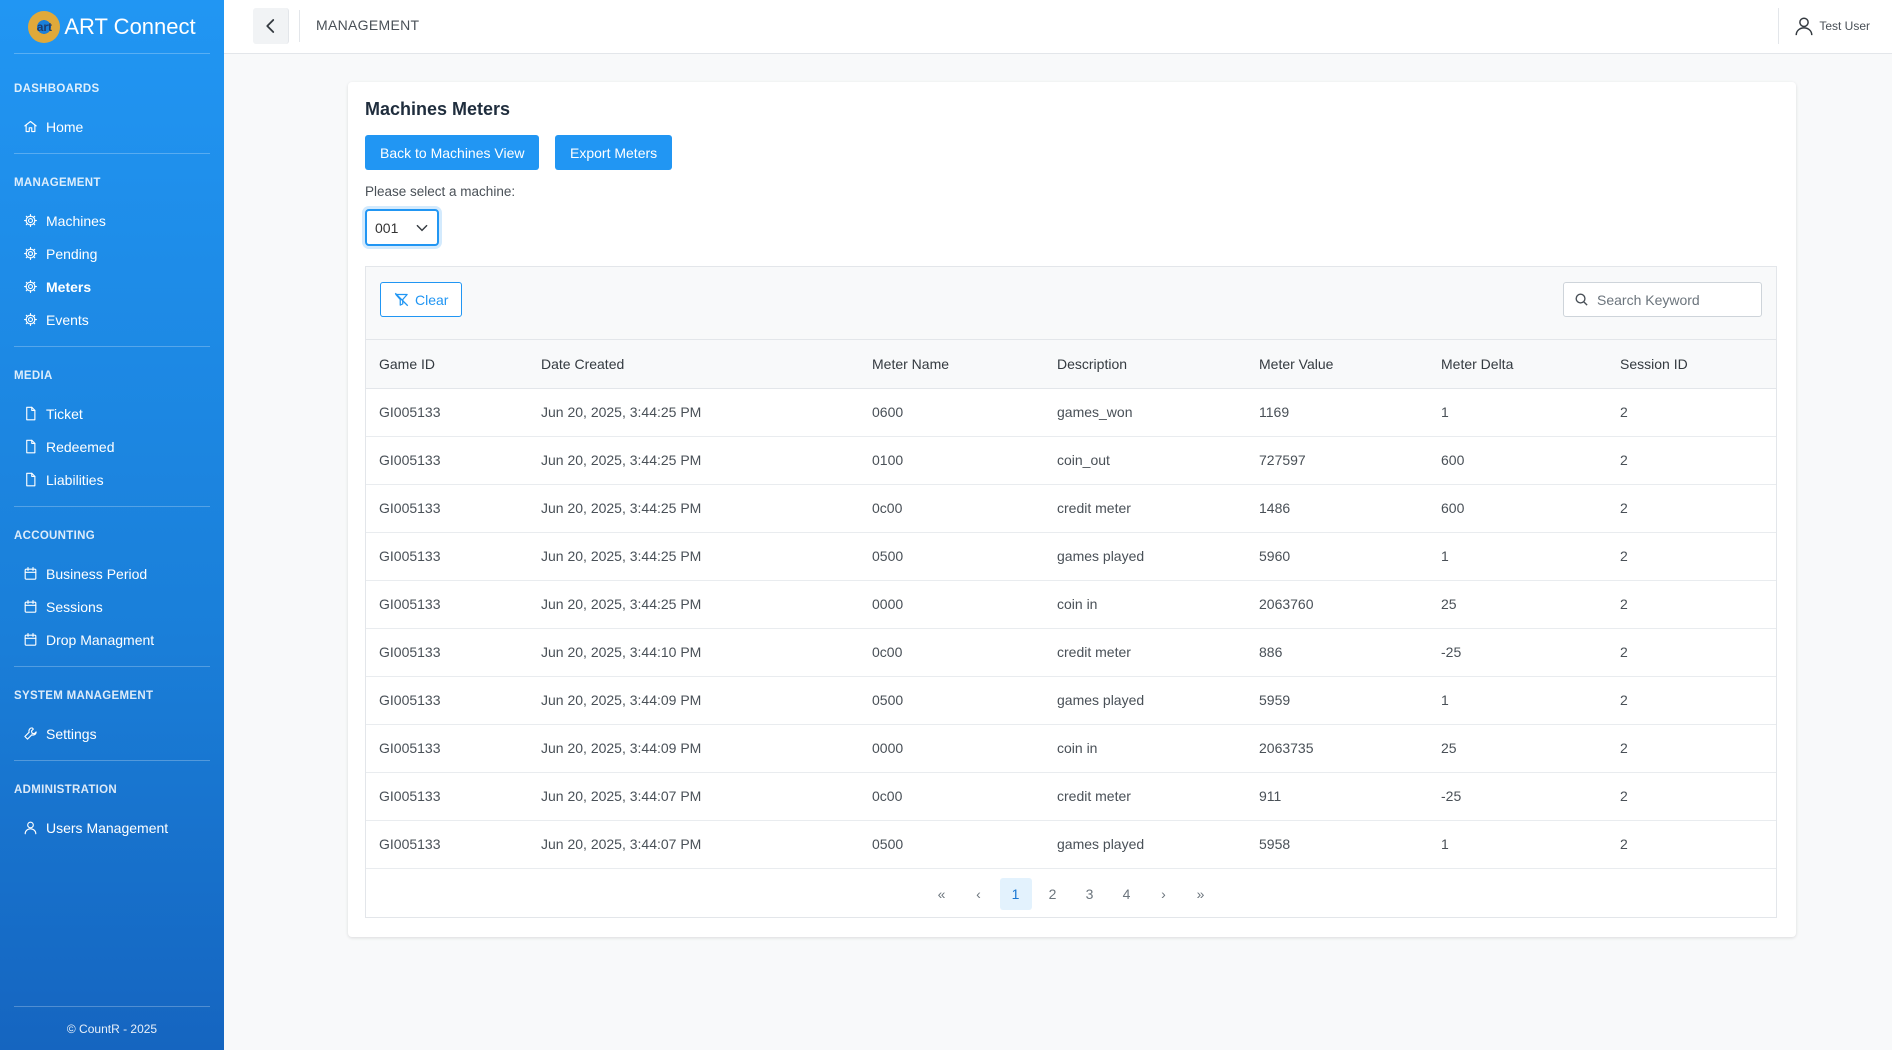 Image resolution: width=1892 pixels, height=1050 pixels. I want to click on table-cell-description: credit meter, so click(1094, 508).